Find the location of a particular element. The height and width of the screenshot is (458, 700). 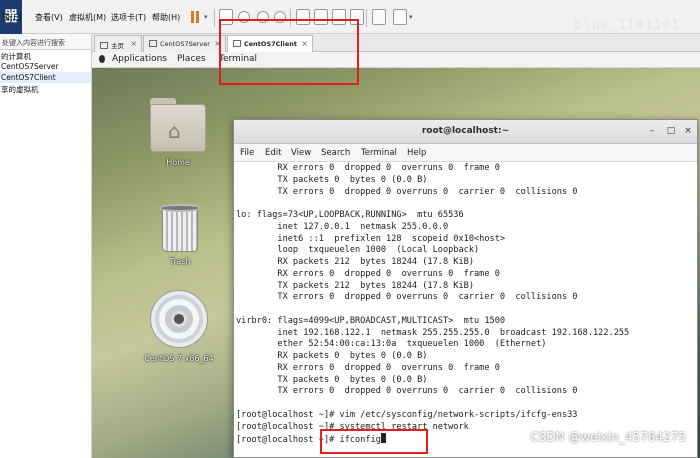

terminal-menubar: File Edit View Search Terminal Help is located at coordinates (465, 153).